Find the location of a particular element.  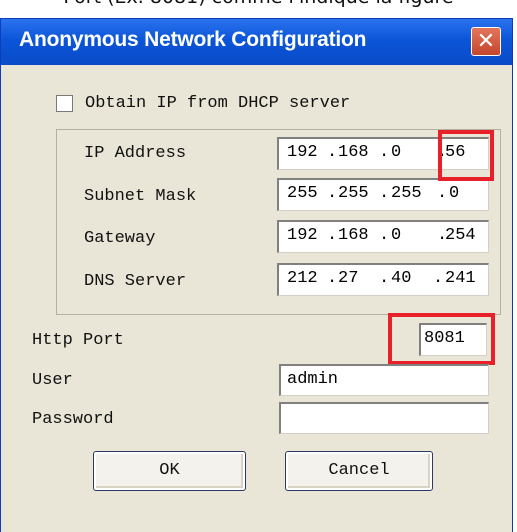

ok-button-label: OK is located at coordinates (169, 470).